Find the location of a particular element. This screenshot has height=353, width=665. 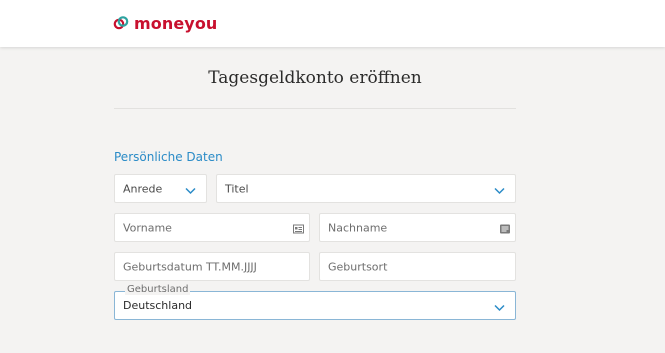

page-title: Tagesgeldkonto eröffnen is located at coordinates (315, 78).